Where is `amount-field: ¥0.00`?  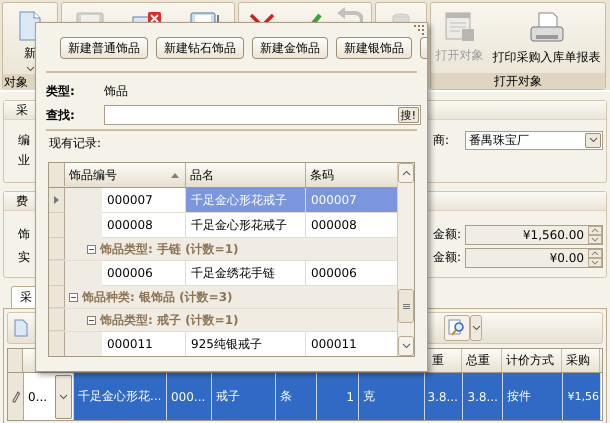
amount-field: ¥0.00 is located at coordinates (534, 258).